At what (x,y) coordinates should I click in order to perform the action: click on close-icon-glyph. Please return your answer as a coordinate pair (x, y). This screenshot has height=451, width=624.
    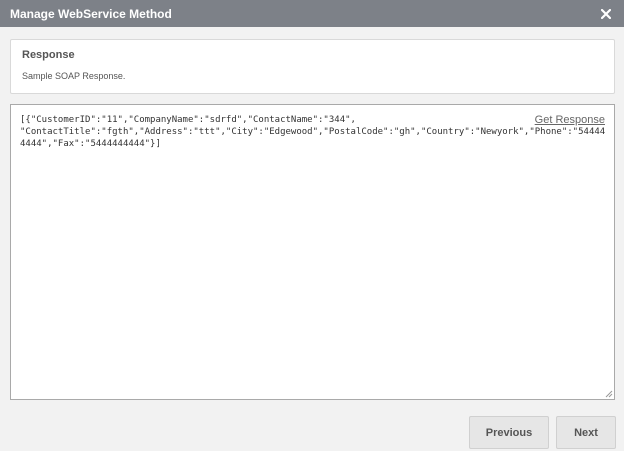
    Looking at the image, I should click on (606, 13).